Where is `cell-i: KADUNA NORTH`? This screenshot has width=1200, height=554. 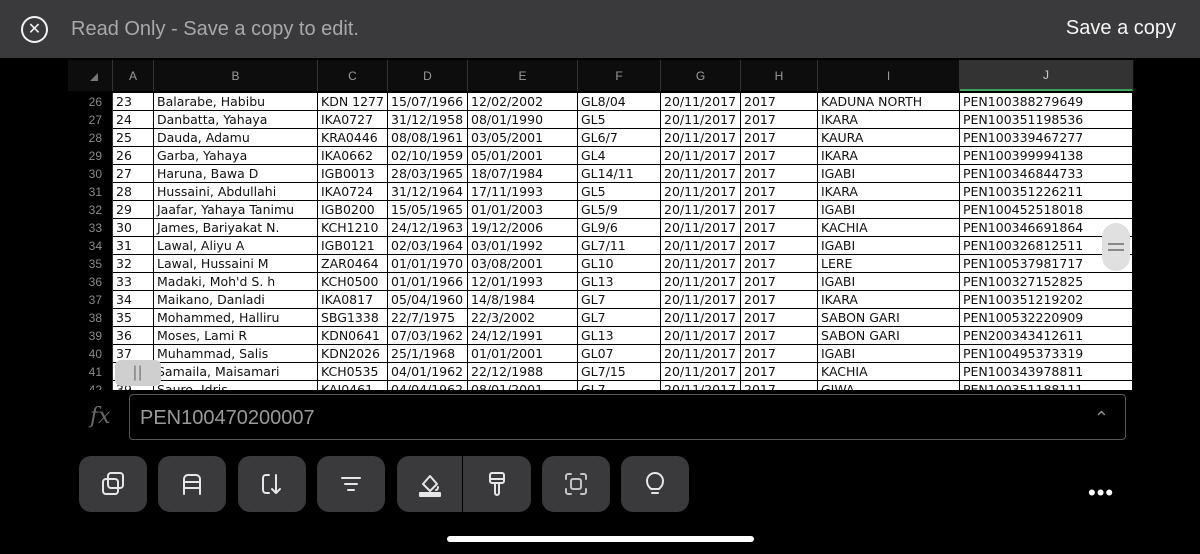 cell-i: KADUNA NORTH is located at coordinates (889, 102).